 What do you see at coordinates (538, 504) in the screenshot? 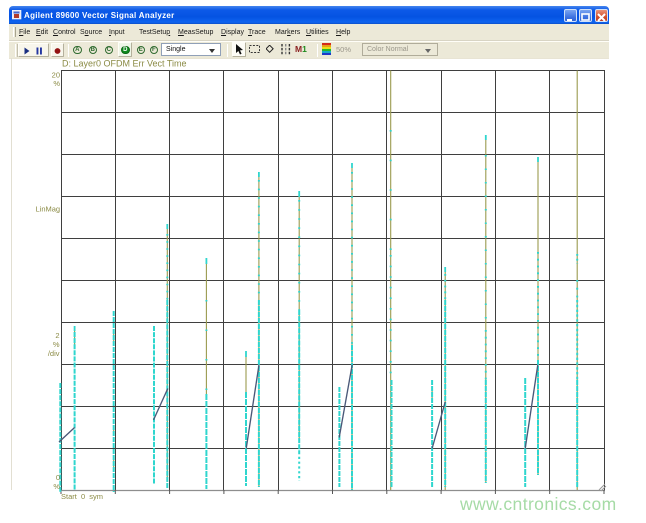
I see `svg-text: www.cntronics.com` at bounding box center [538, 504].